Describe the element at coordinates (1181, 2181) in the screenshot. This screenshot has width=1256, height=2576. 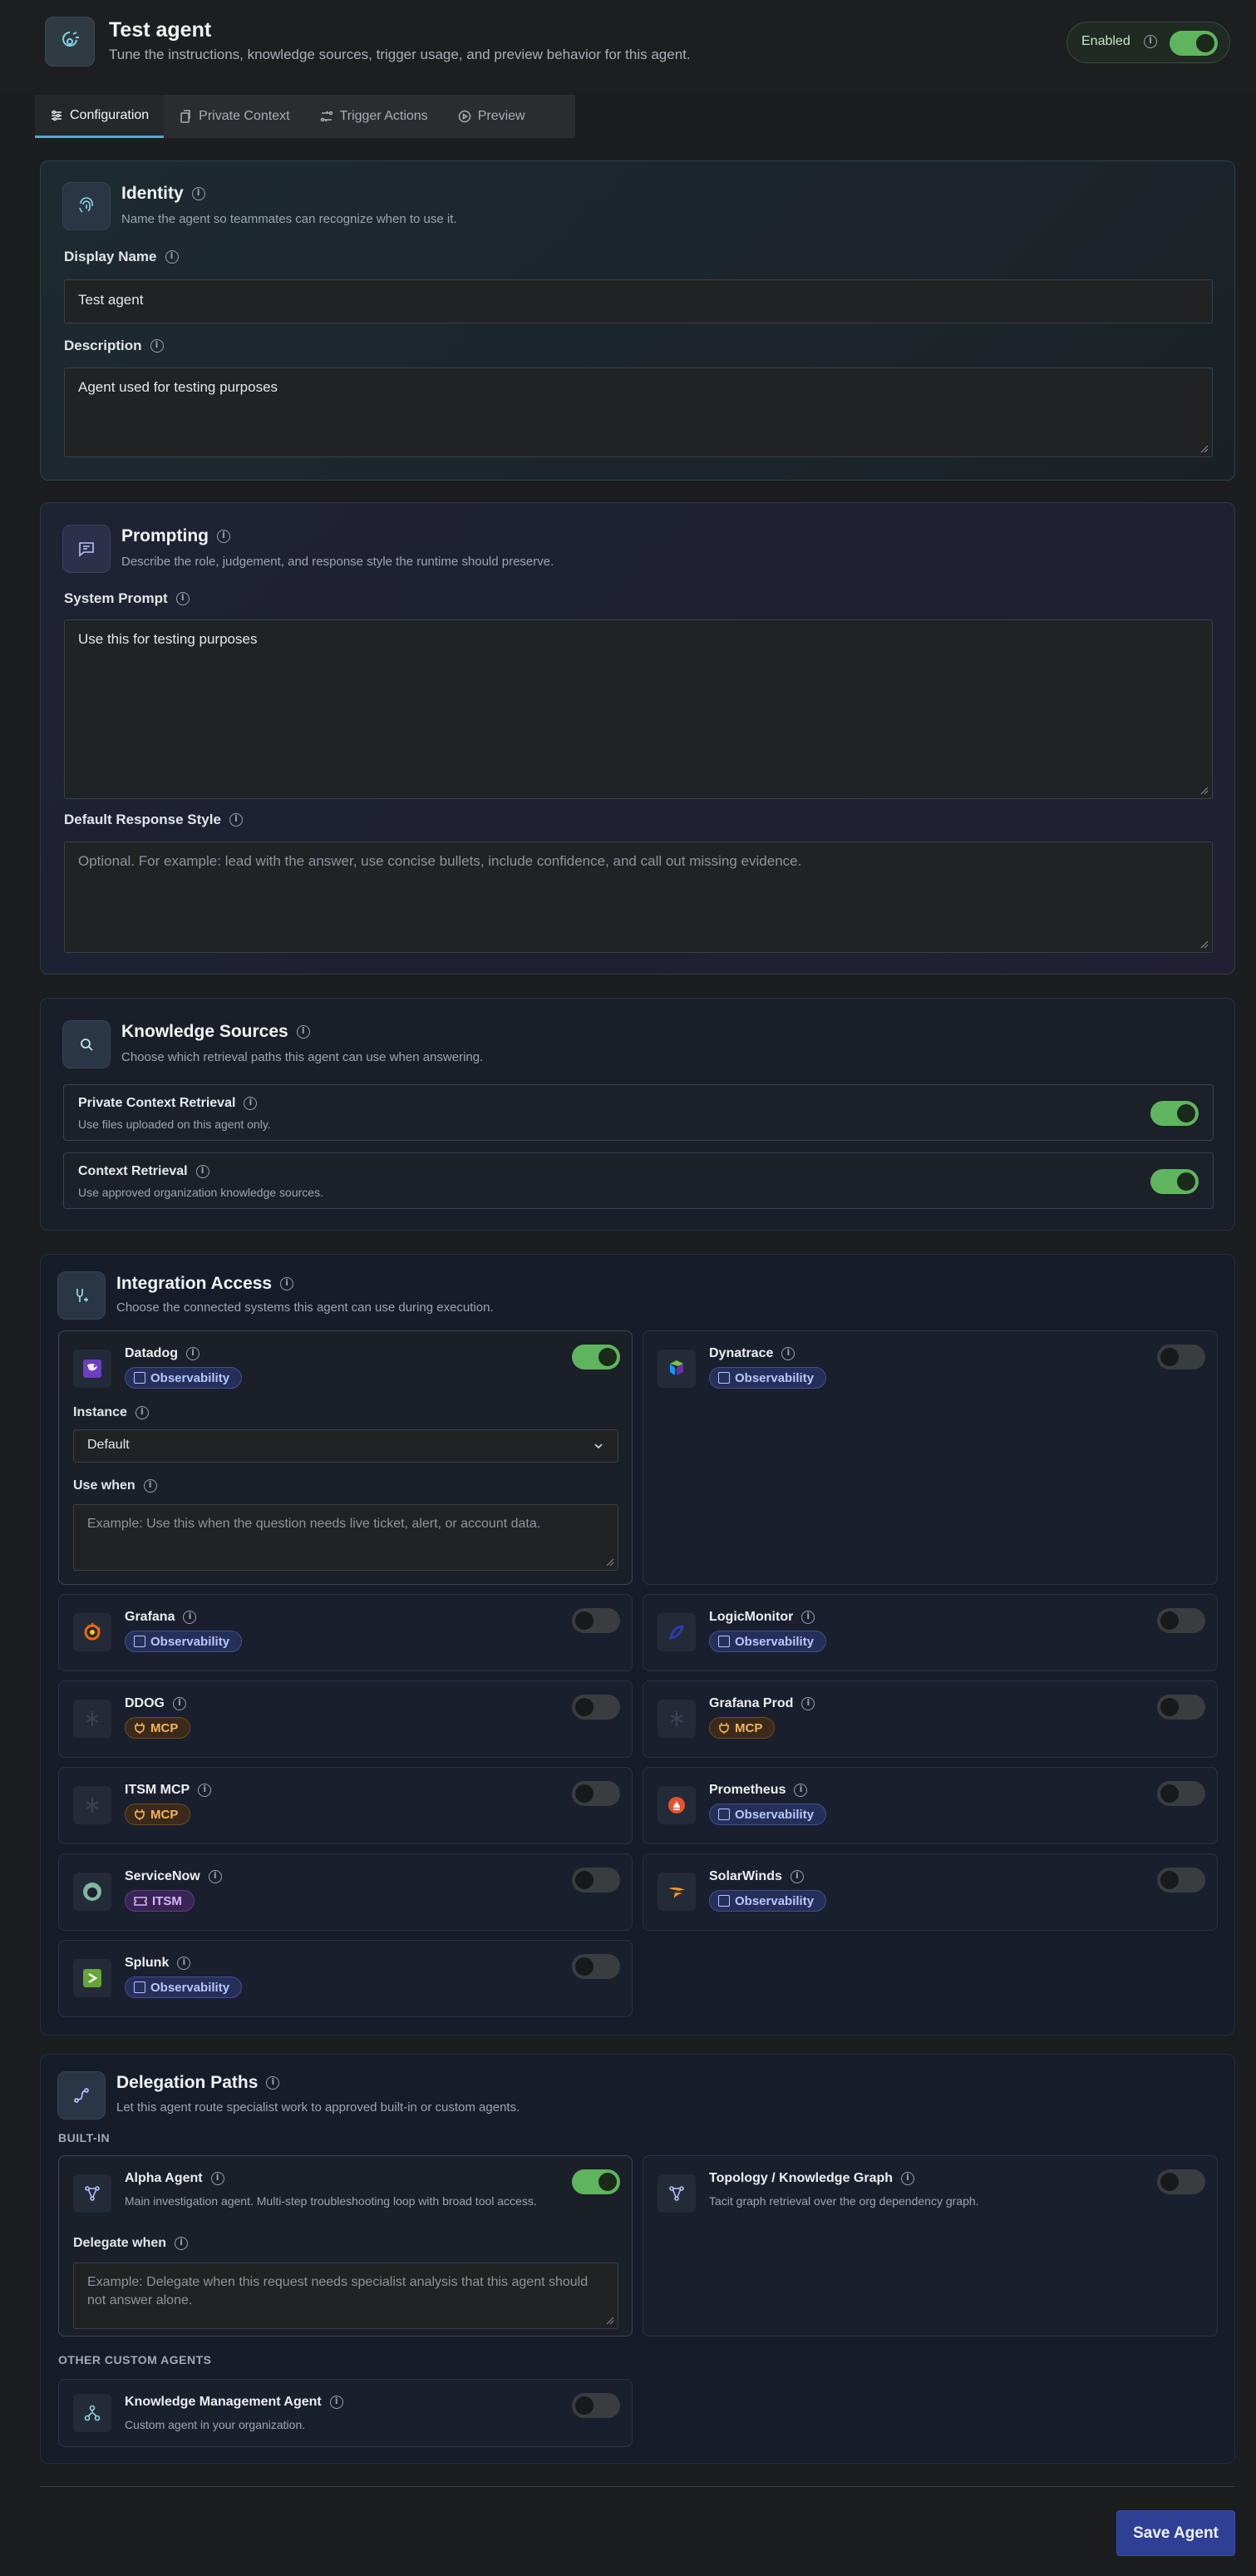
I see `topology-toggle` at that location.